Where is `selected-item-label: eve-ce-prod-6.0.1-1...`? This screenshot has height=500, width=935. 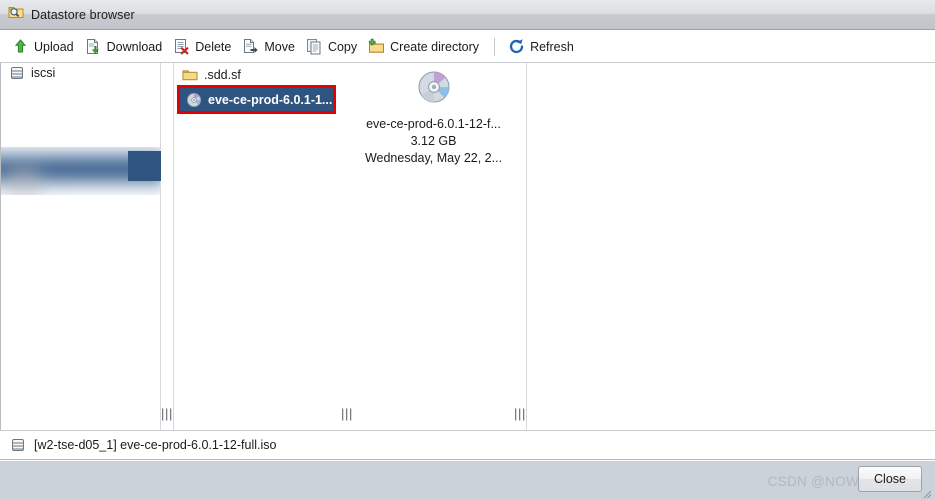 selected-item-label: eve-ce-prod-6.0.1-1... is located at coordinates (270, 99).